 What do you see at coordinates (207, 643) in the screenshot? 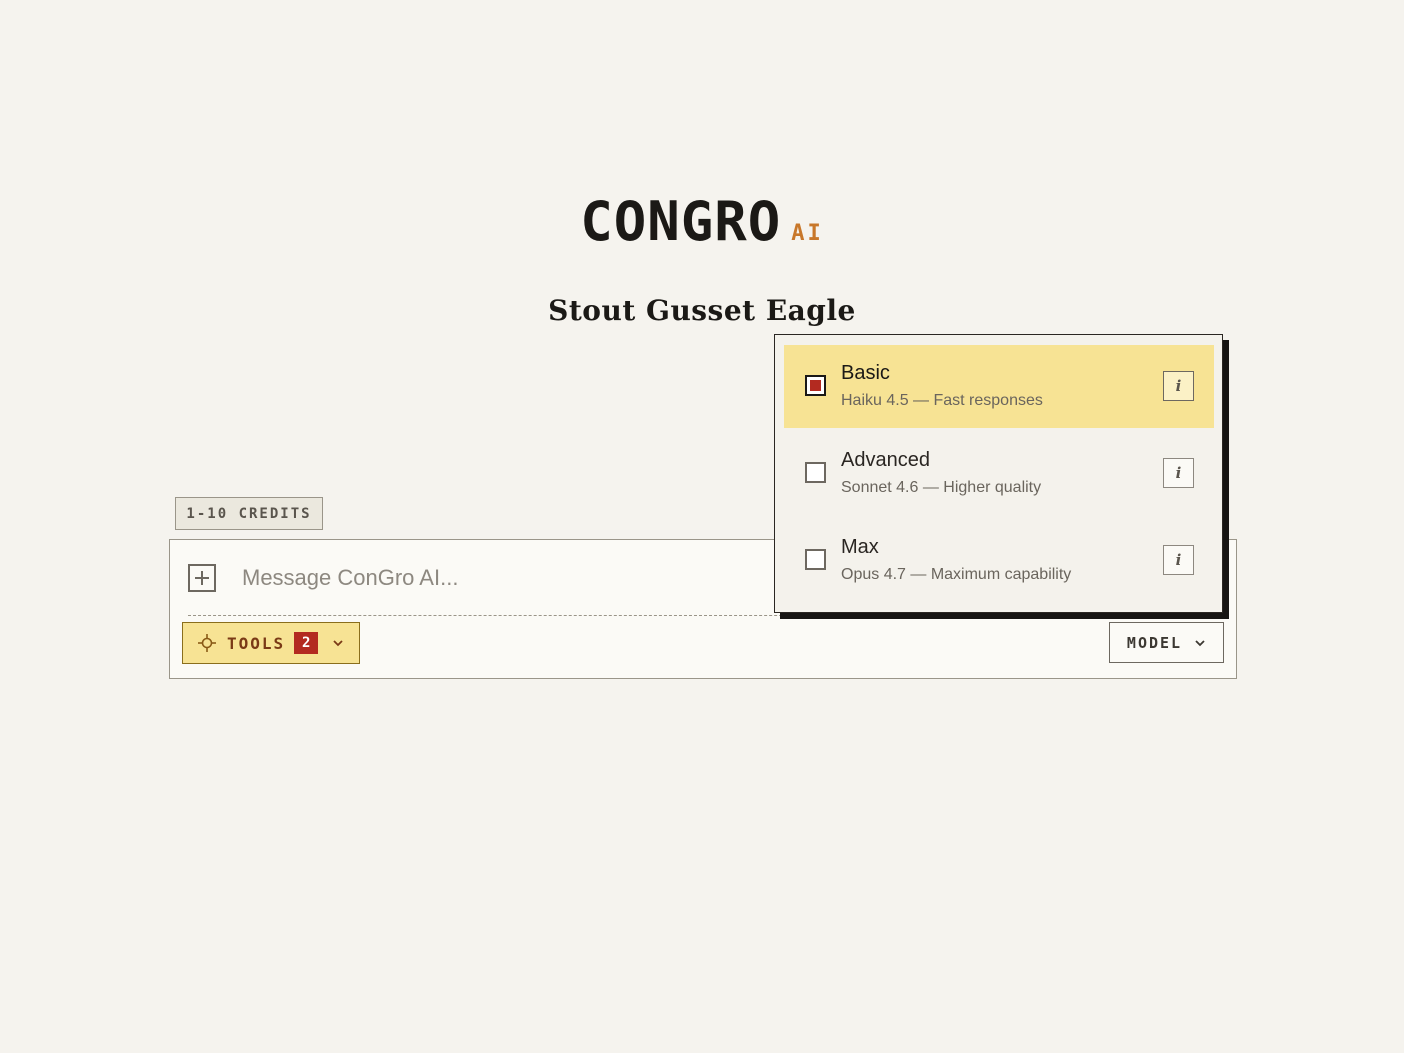
I see `crosshair-icon` at bounding box center [207, 643].